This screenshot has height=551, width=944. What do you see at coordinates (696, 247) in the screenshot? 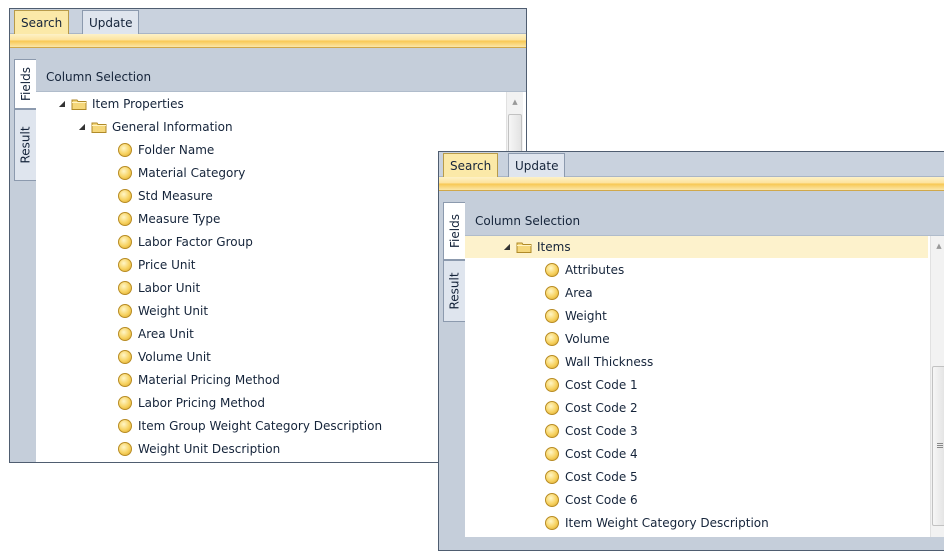
I see `tree-node-items: ◢ Items` at bounding box center [696, 247].